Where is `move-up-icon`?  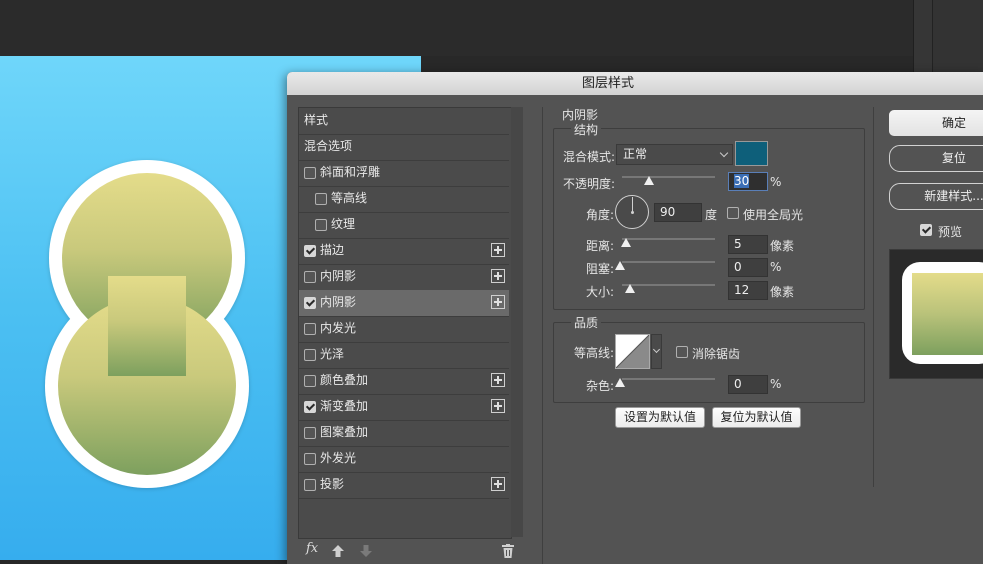
move-up-icon is located at coordinates (338, 551).